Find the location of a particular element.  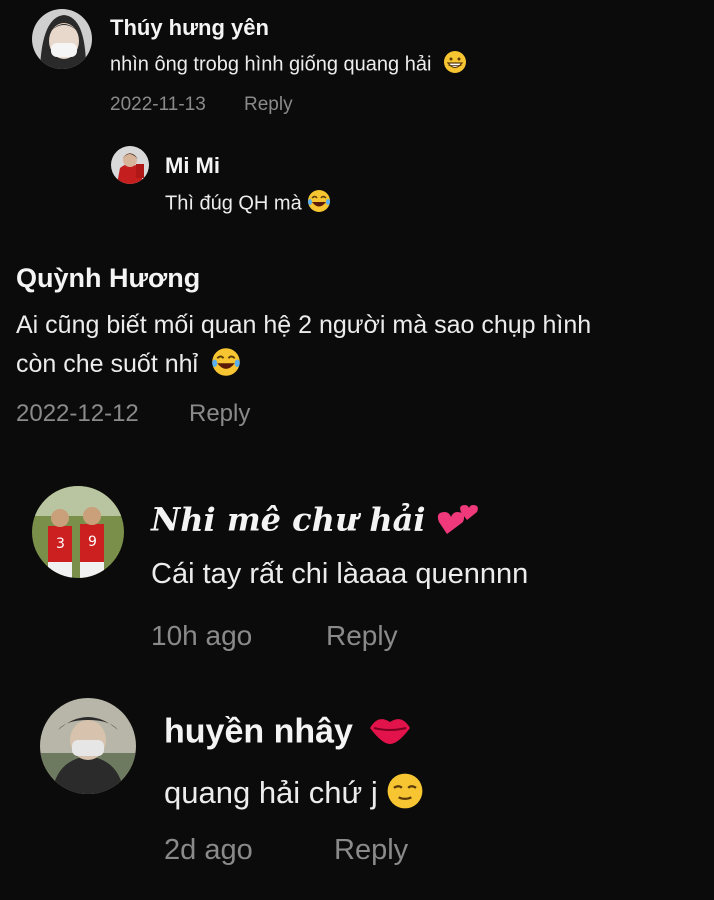

username-text: huyền nhây is located at coordinates (258, 731).